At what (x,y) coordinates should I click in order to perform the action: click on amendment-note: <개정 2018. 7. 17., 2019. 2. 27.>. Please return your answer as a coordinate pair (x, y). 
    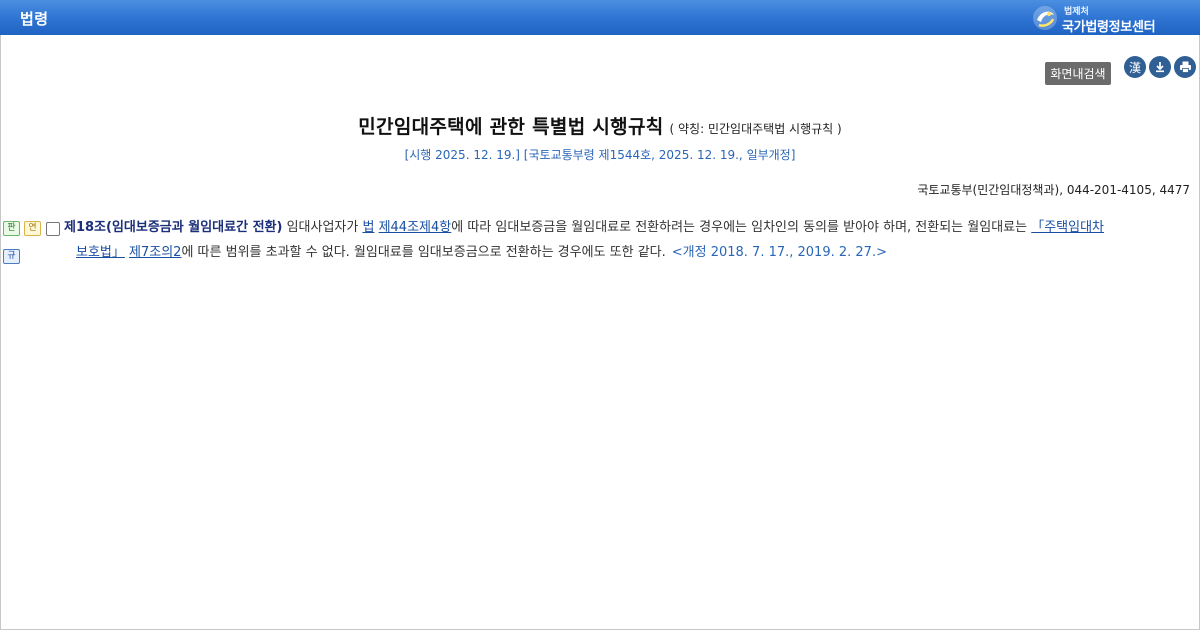
    Looking at the image, I should click on (779, 252).